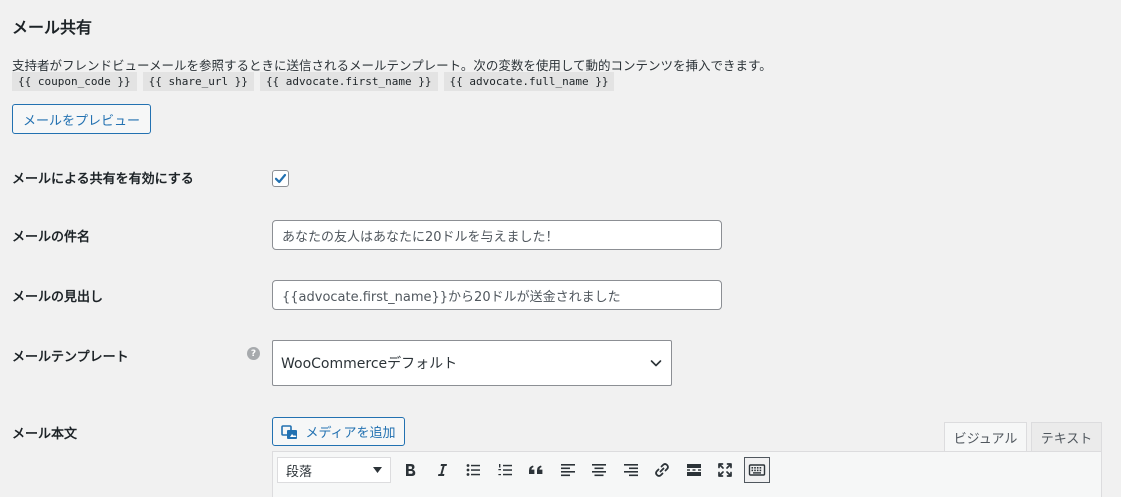 This screenshot has width=1121, height=497. I want to click on read-more-icon, so click(693, 470).